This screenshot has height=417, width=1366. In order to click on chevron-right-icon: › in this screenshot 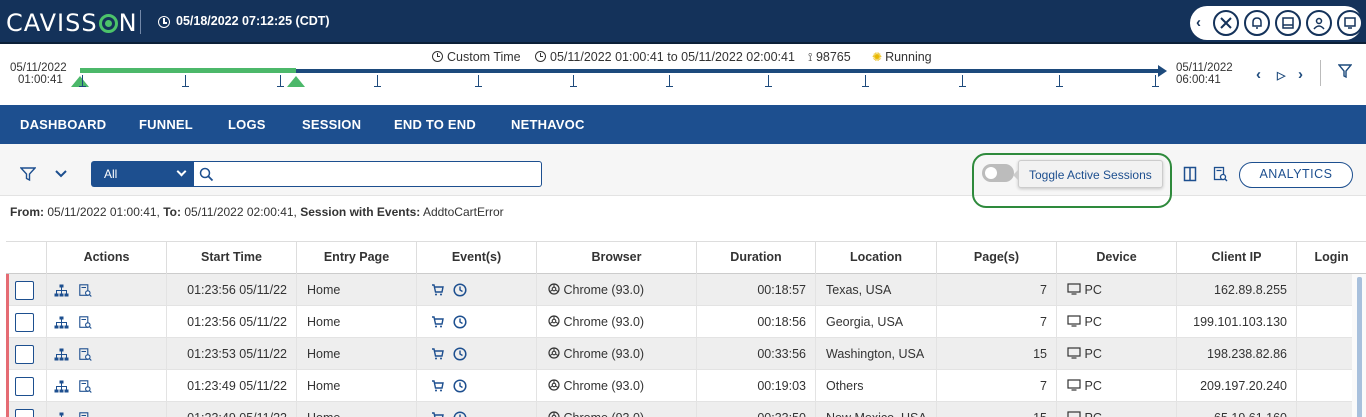, I will do `click(1300, 74)`.